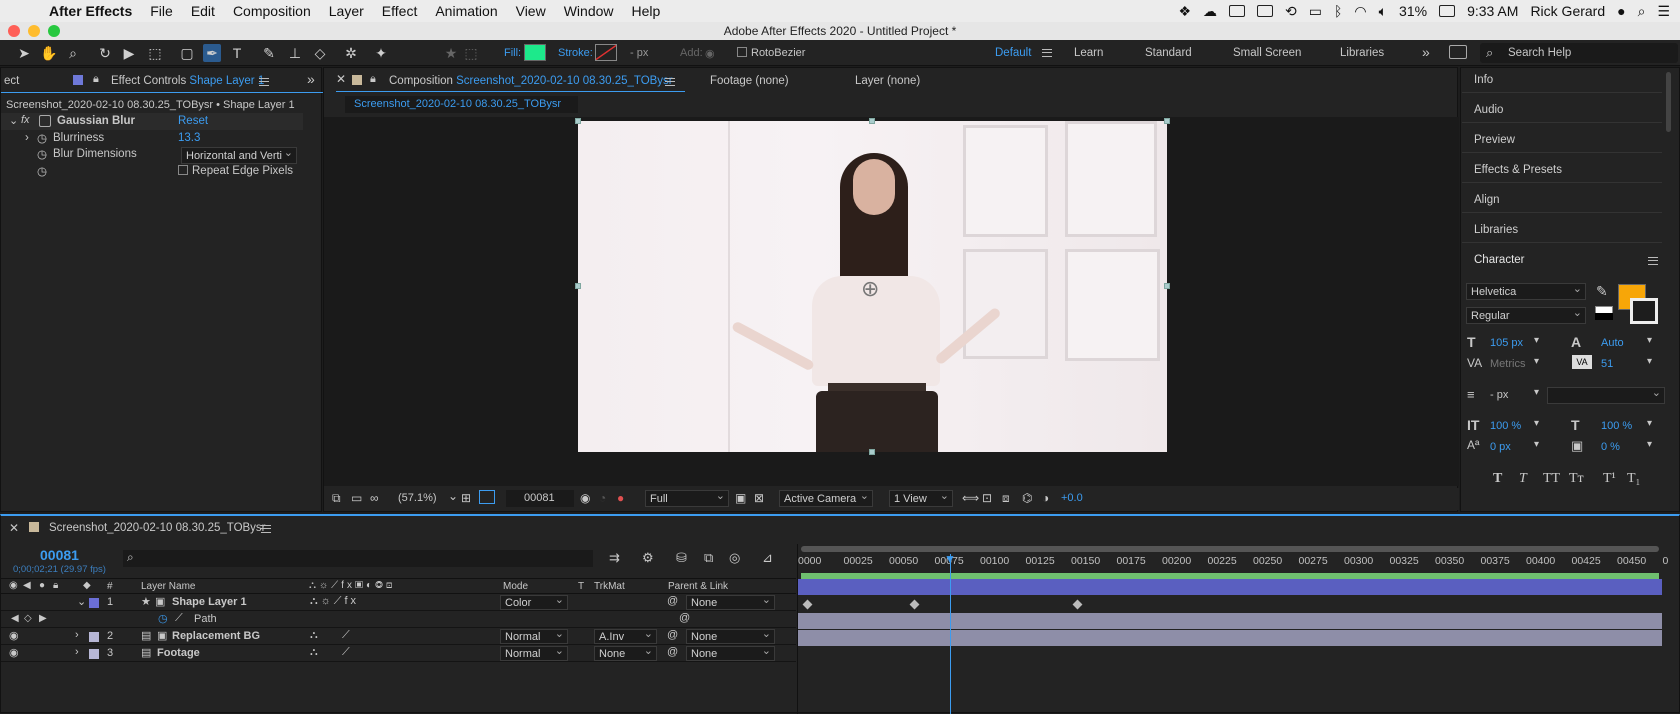  I want to click on roto-brush-tool-icon: ✲, so click(351, 53).